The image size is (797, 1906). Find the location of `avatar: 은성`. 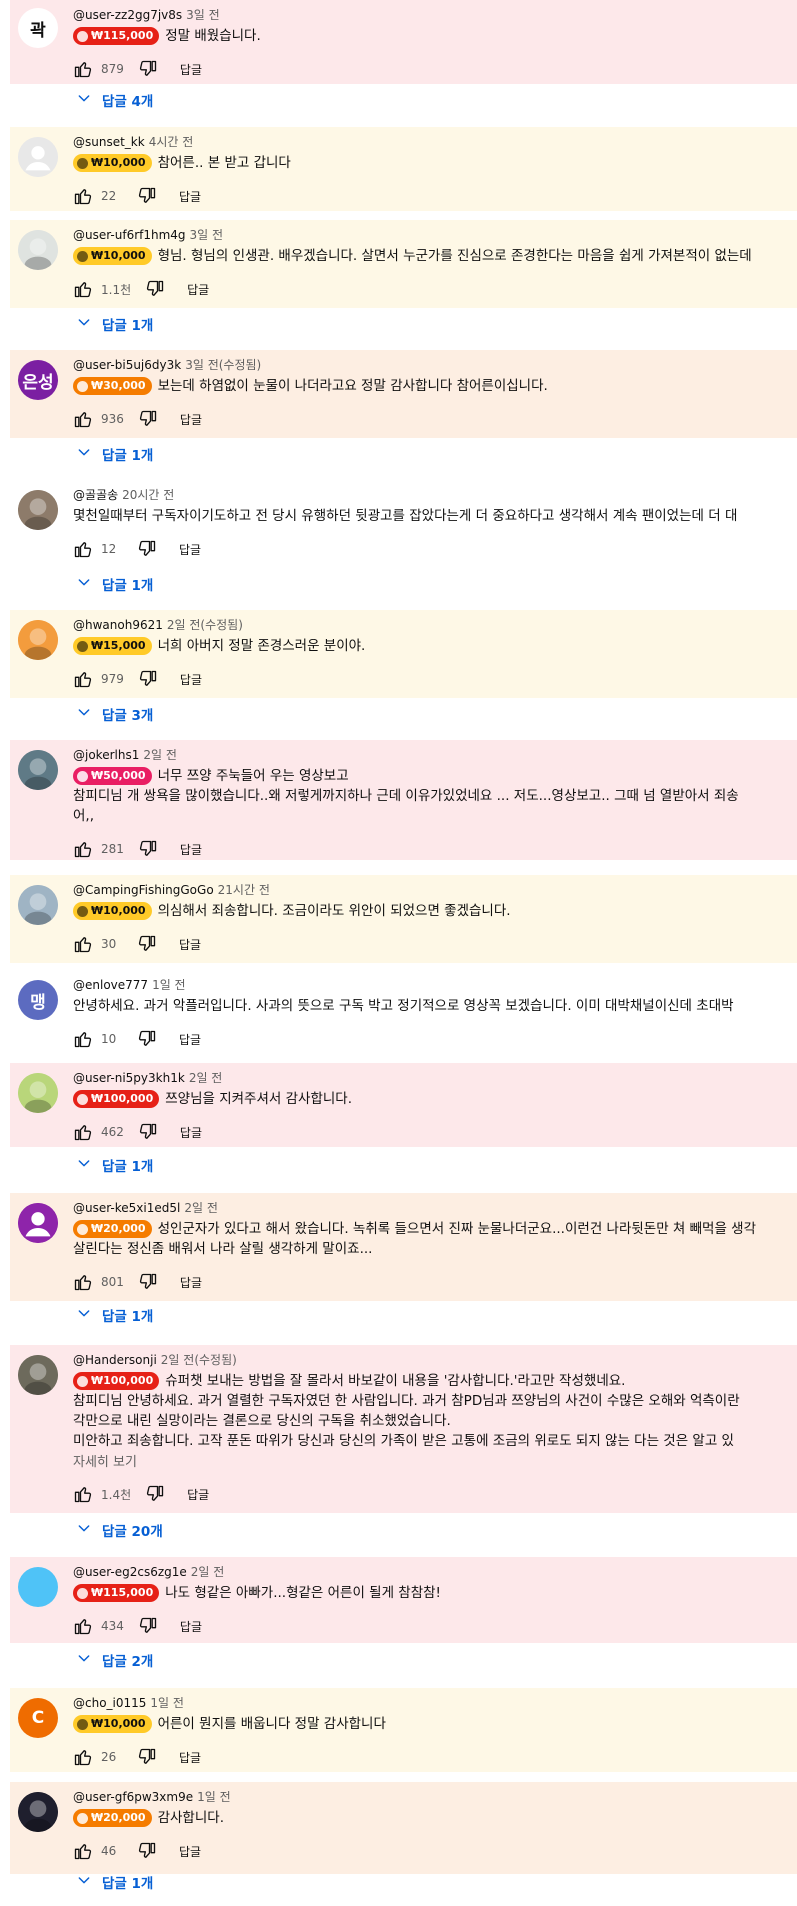

avatar: 은성 is located at coordinates (38, 380).